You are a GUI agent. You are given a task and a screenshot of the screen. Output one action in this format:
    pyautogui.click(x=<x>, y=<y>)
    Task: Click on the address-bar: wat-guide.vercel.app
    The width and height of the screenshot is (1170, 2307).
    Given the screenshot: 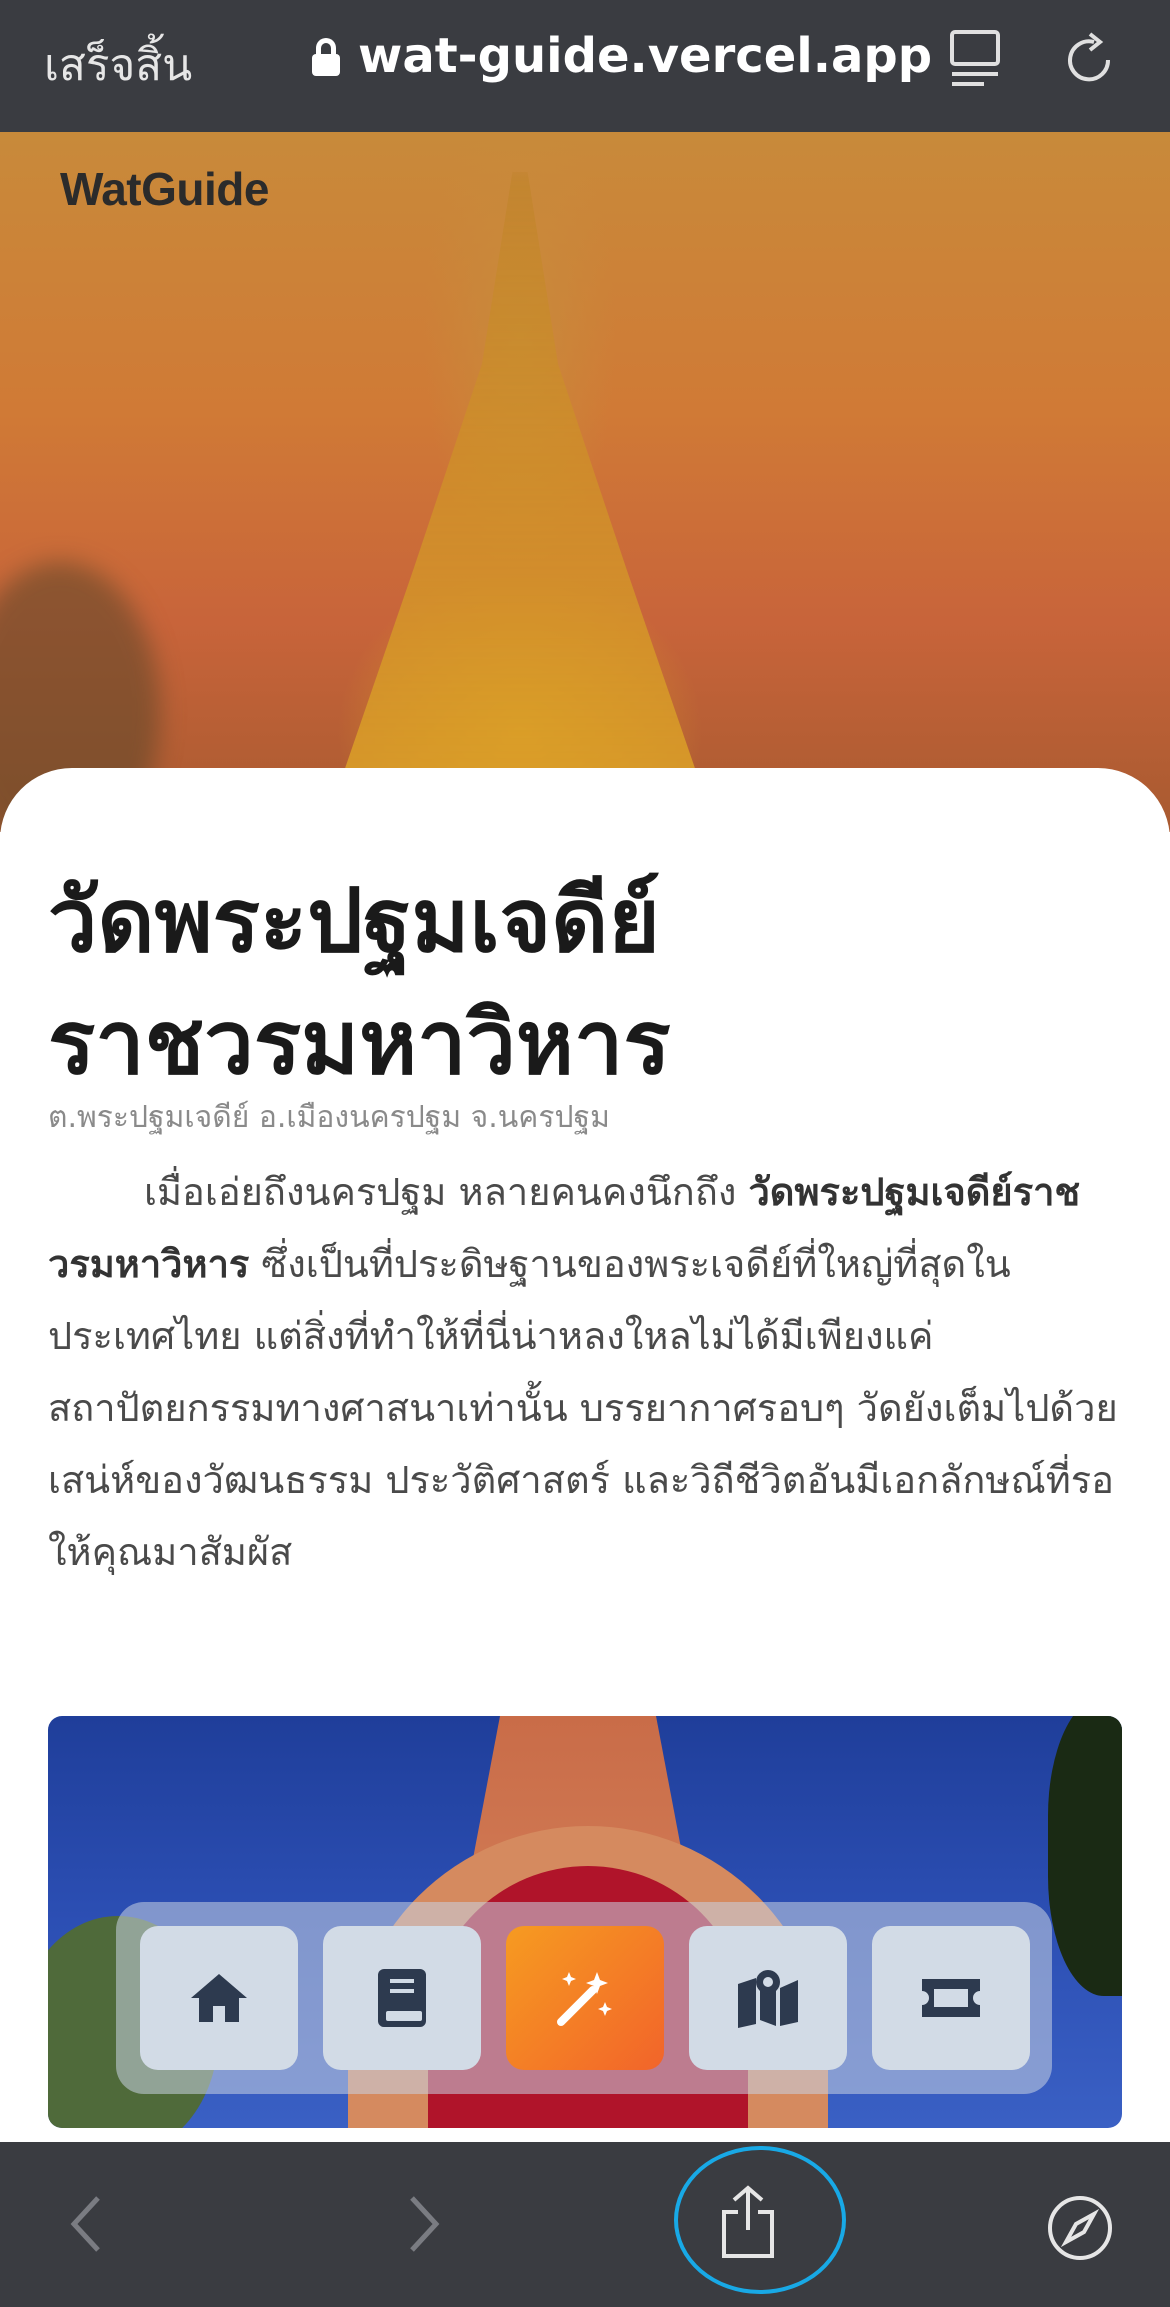 What is the action you would take?
    pyautogui.click(x=622, y=56)
    